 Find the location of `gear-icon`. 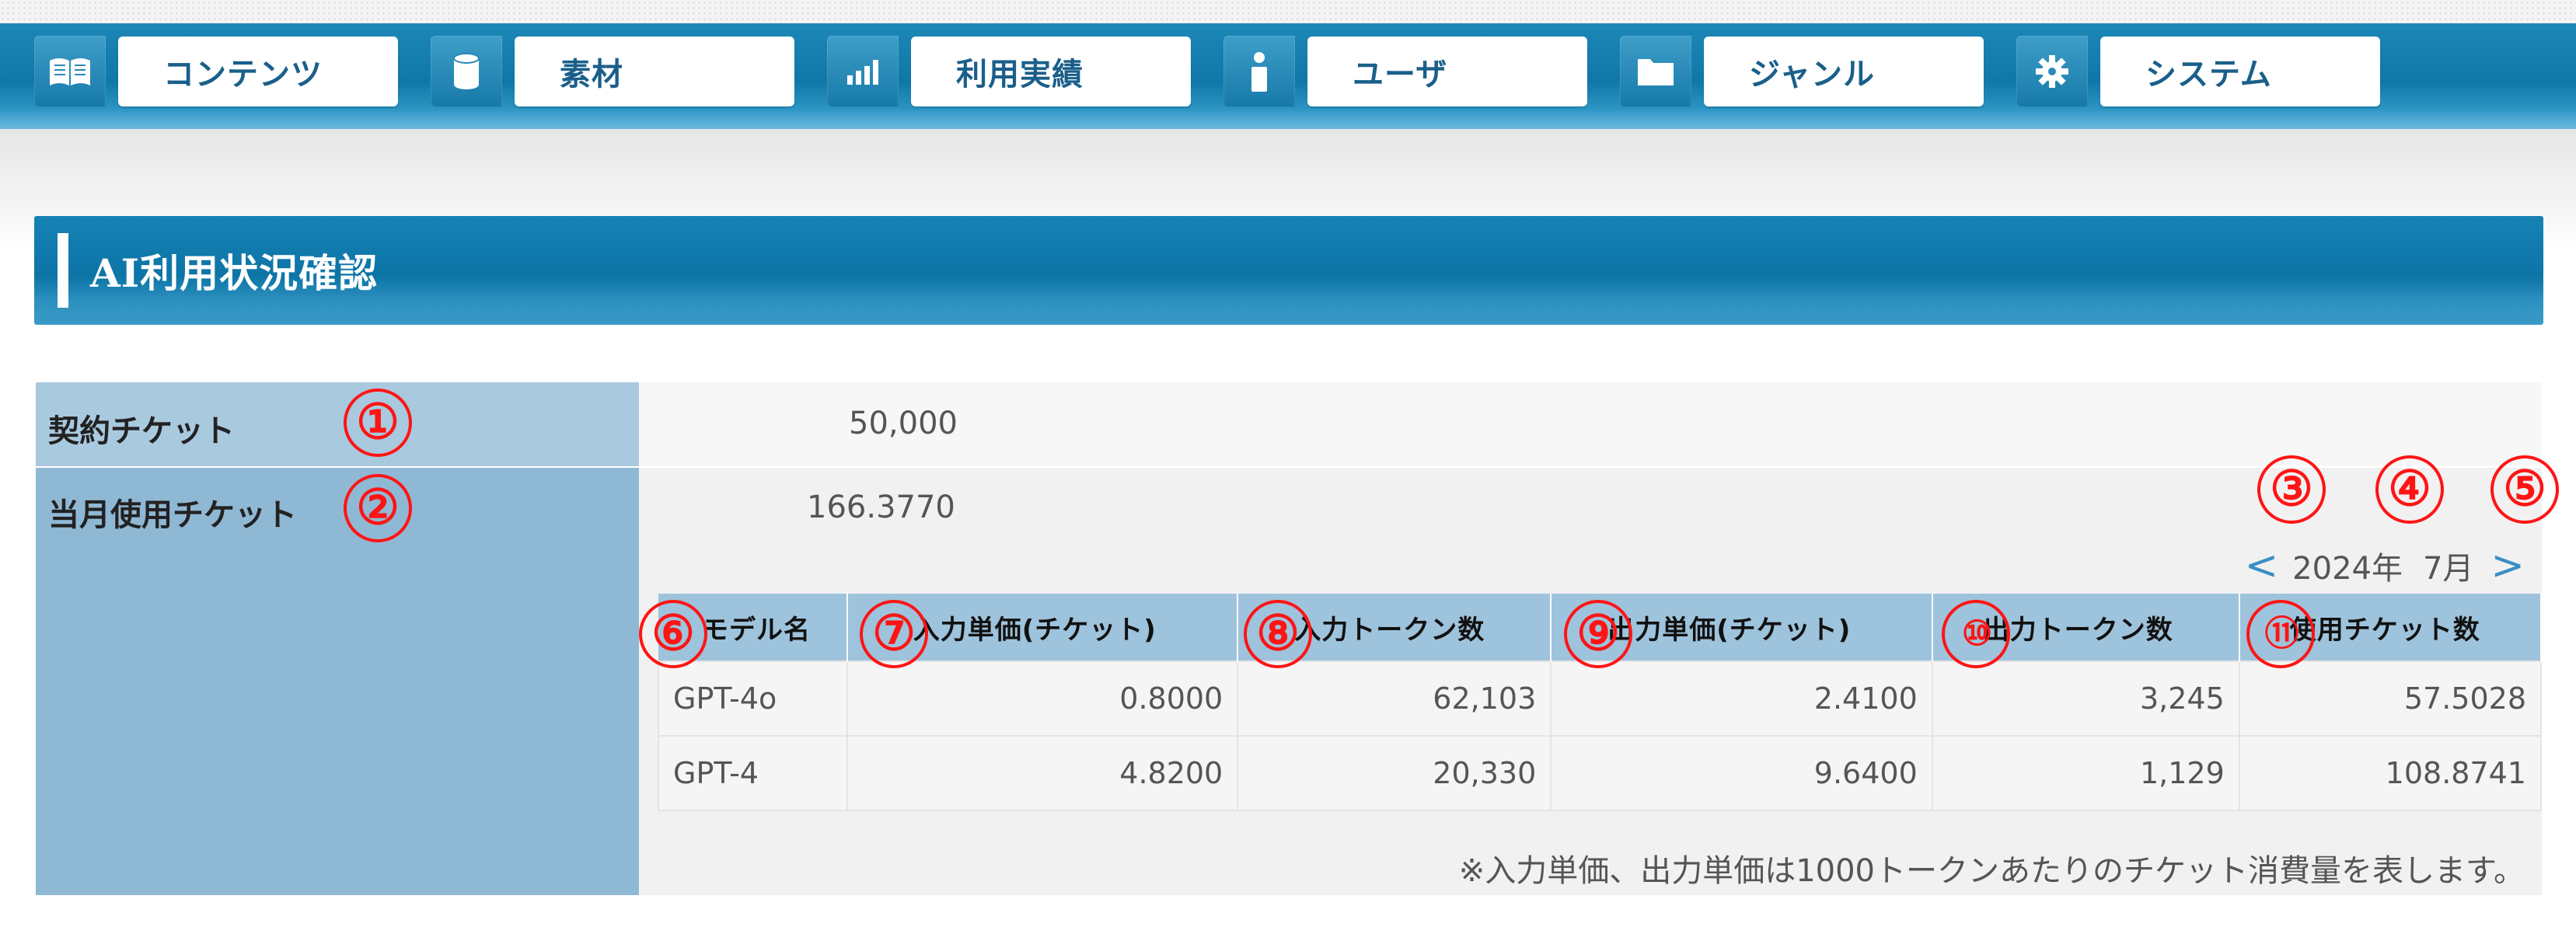

gear-icon is located at coordinates (2052, 72).